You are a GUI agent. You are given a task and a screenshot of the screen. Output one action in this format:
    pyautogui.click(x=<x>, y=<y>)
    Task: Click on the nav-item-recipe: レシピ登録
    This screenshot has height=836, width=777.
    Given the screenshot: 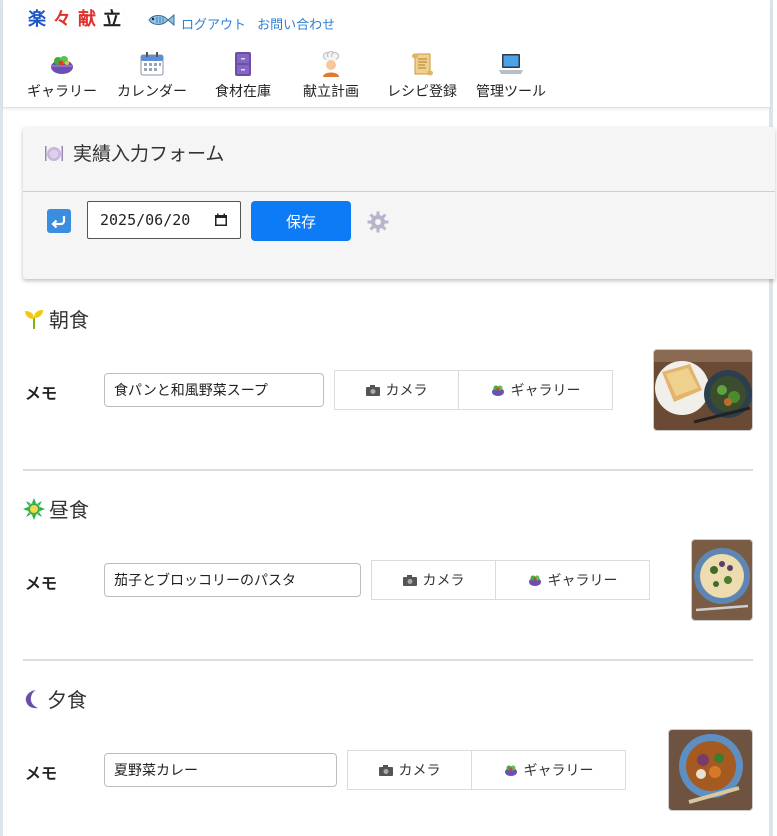 What is the action you would take?
    pyautogui.click(x=422, y=75)
    